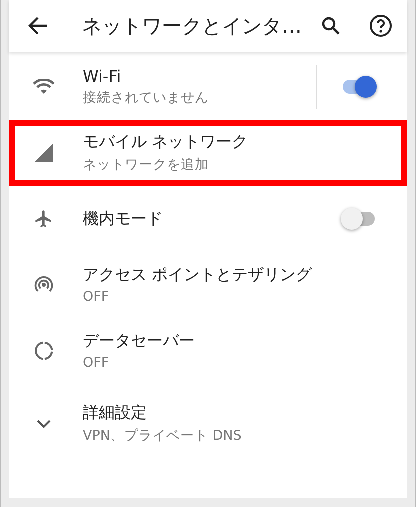  What do you see at coordinates (166, 142) in the screenshot?
I see `setting-title: モバイル ネットワーク` at bounding box center [166, 142].